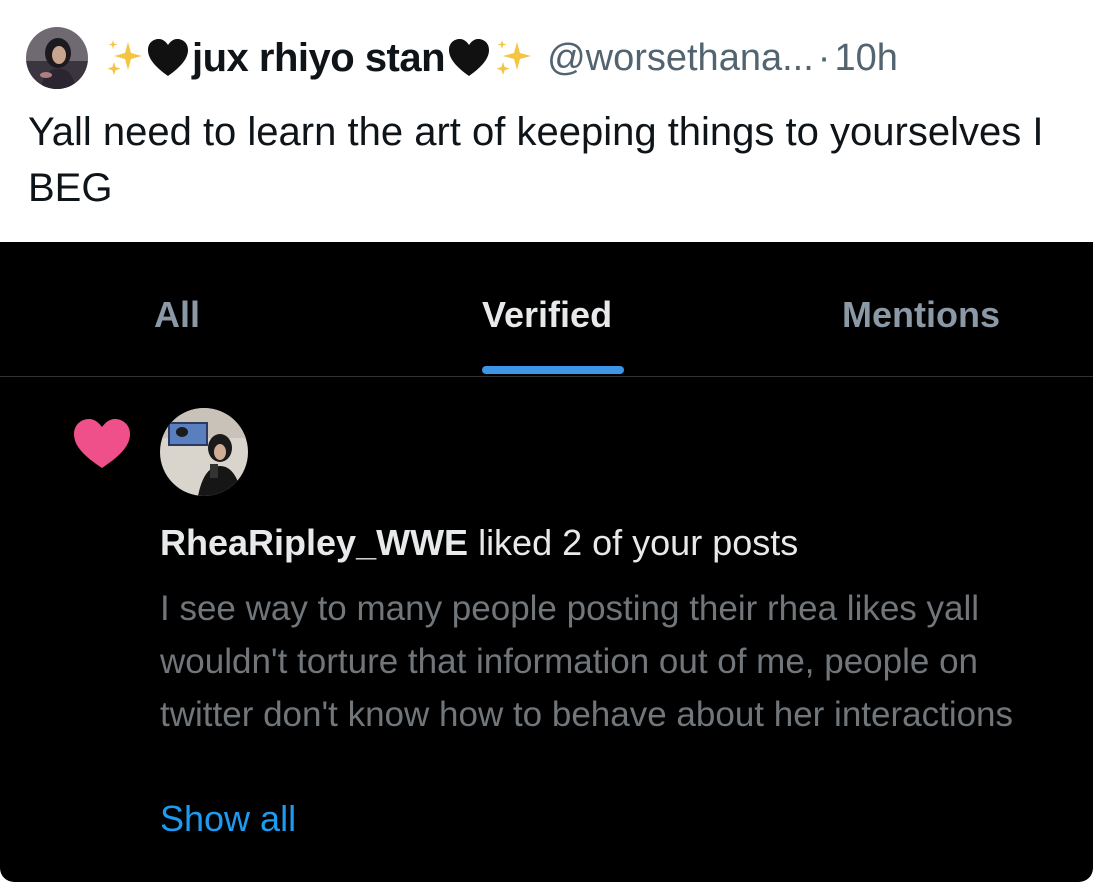 This screenshot has height=885, width=1093. I want to click on tweet-header: jux rhiyo stan @worsethana... · 10h, so click(462, 58).